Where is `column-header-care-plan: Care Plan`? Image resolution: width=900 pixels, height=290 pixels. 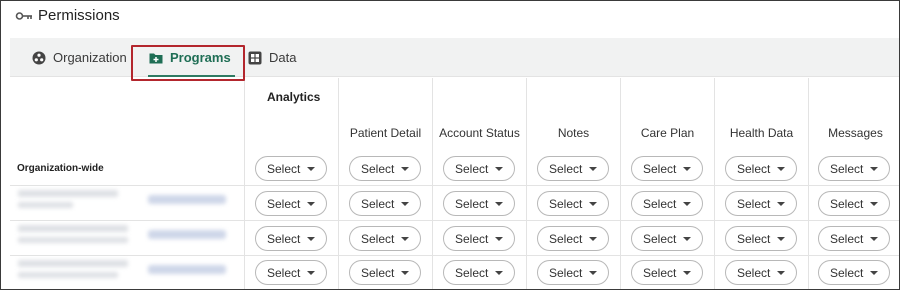
column-header-care-plan: Care Plan is located at coordinates (667, 133).